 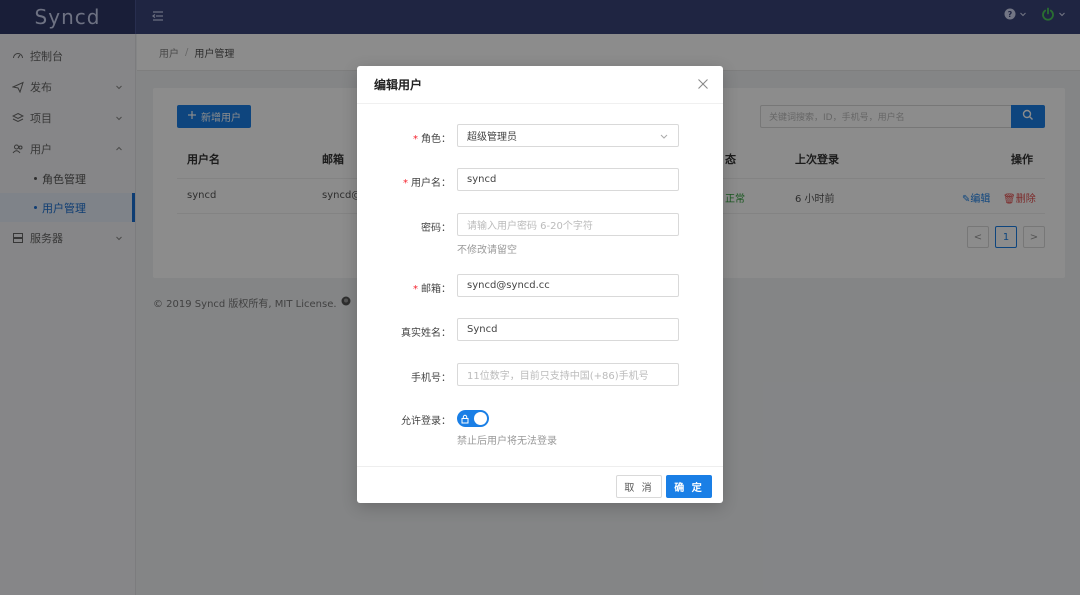 What do you see at coordinates (473, 418) in the screenshot?
I see `allow-login-toggle` at bounding box center [473, 418].